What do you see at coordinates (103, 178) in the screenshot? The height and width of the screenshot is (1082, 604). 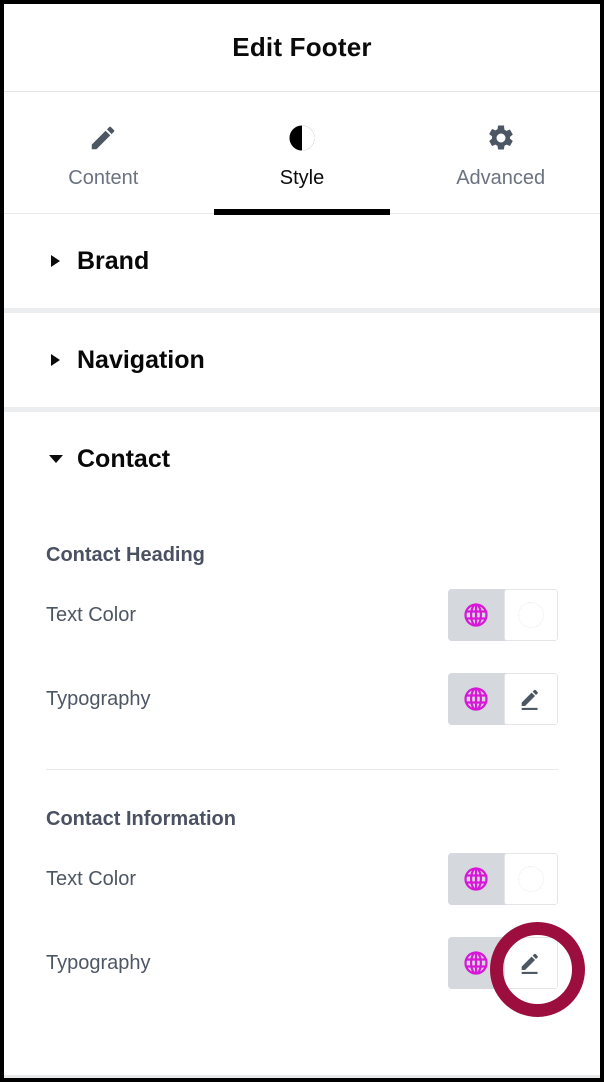 I see `tab-content-label: Content` at bounding box center [103, 178].